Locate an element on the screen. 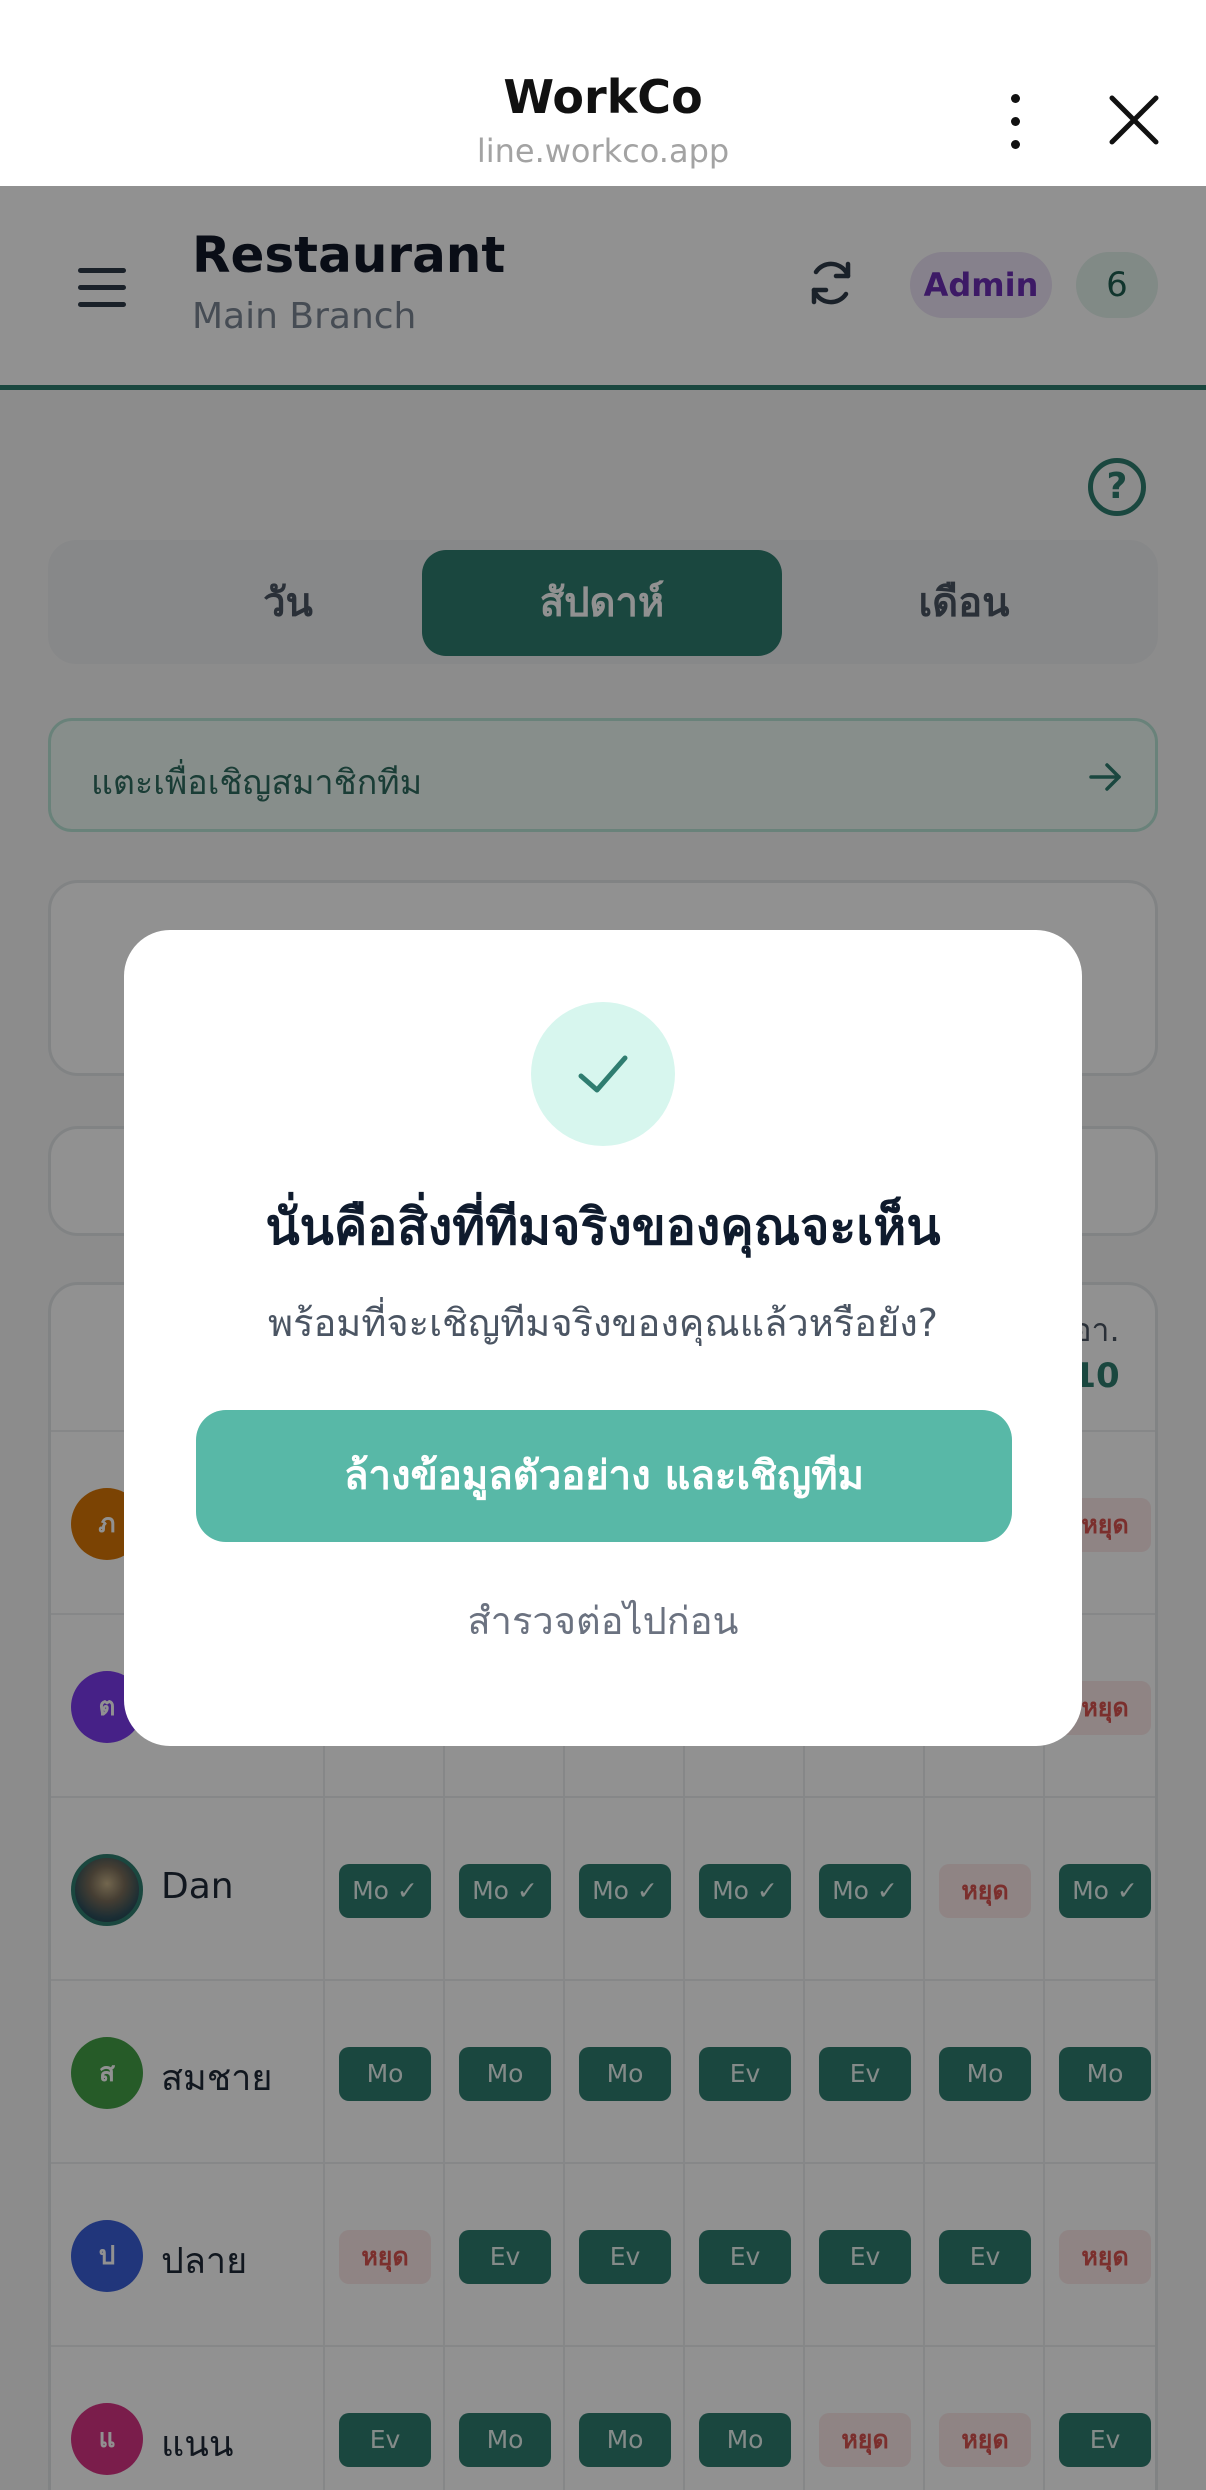  success-badge is located at coordinates (603, 1074).